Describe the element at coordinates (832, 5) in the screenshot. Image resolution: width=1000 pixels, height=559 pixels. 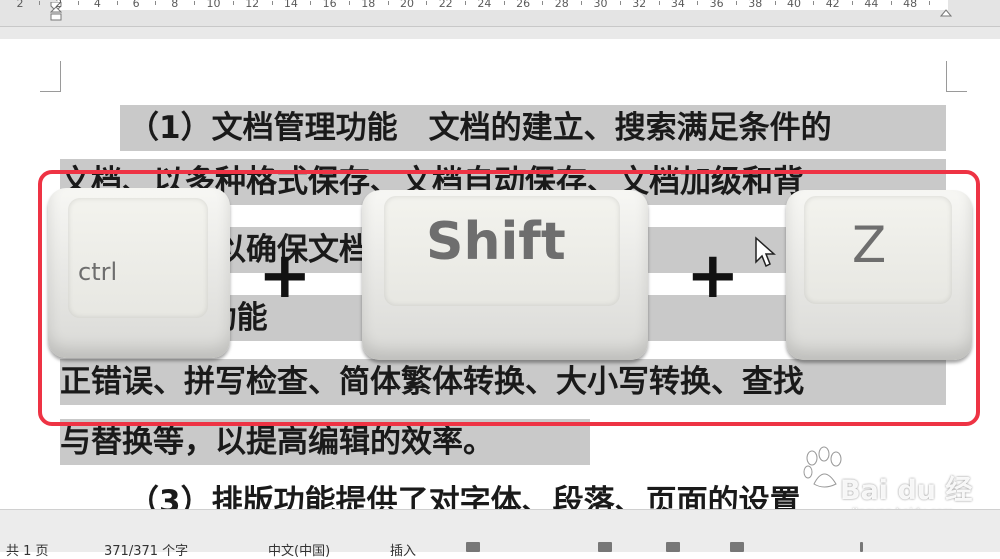
I see `ruler-tick-label: 42` at that location.